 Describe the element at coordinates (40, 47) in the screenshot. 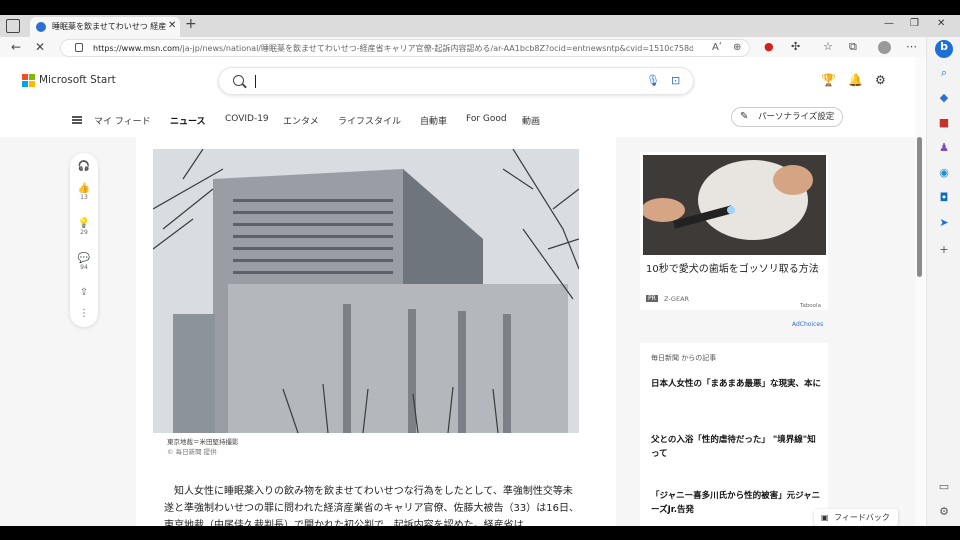

I see `stop-loading-icon: ✕` at that location.